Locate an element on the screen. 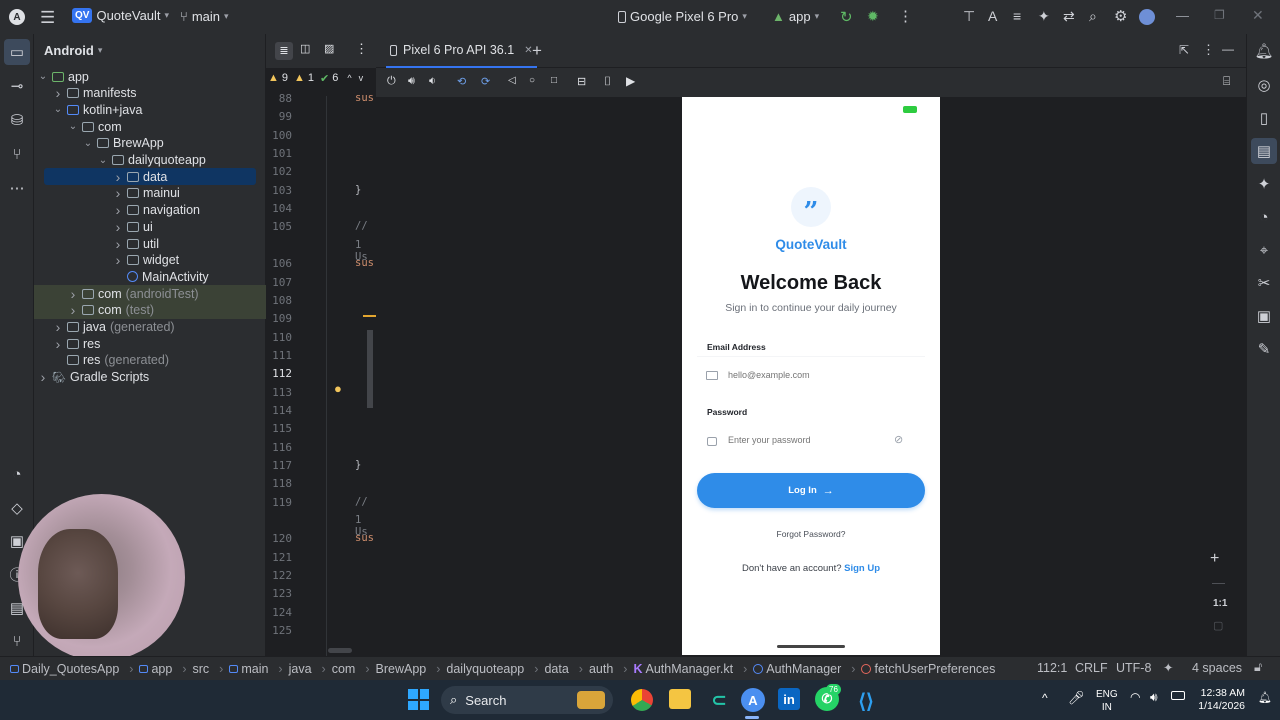  chevron-down-icon: v is located at coordinates (361, 78).